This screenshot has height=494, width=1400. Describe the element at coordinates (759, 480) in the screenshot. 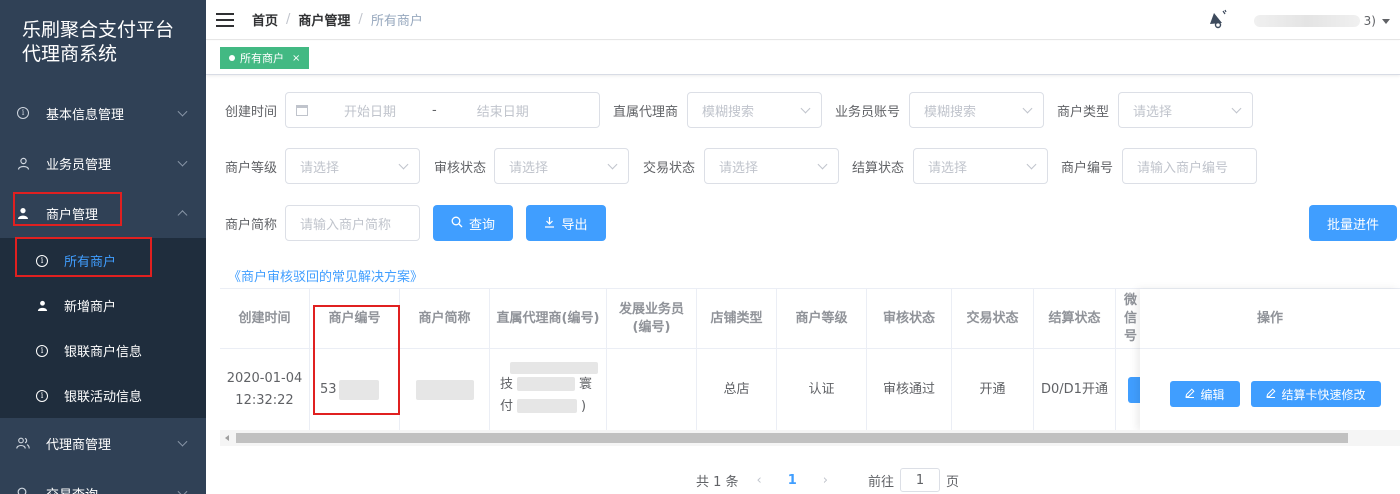

I see `prev-page-icon: ‹` at that location.